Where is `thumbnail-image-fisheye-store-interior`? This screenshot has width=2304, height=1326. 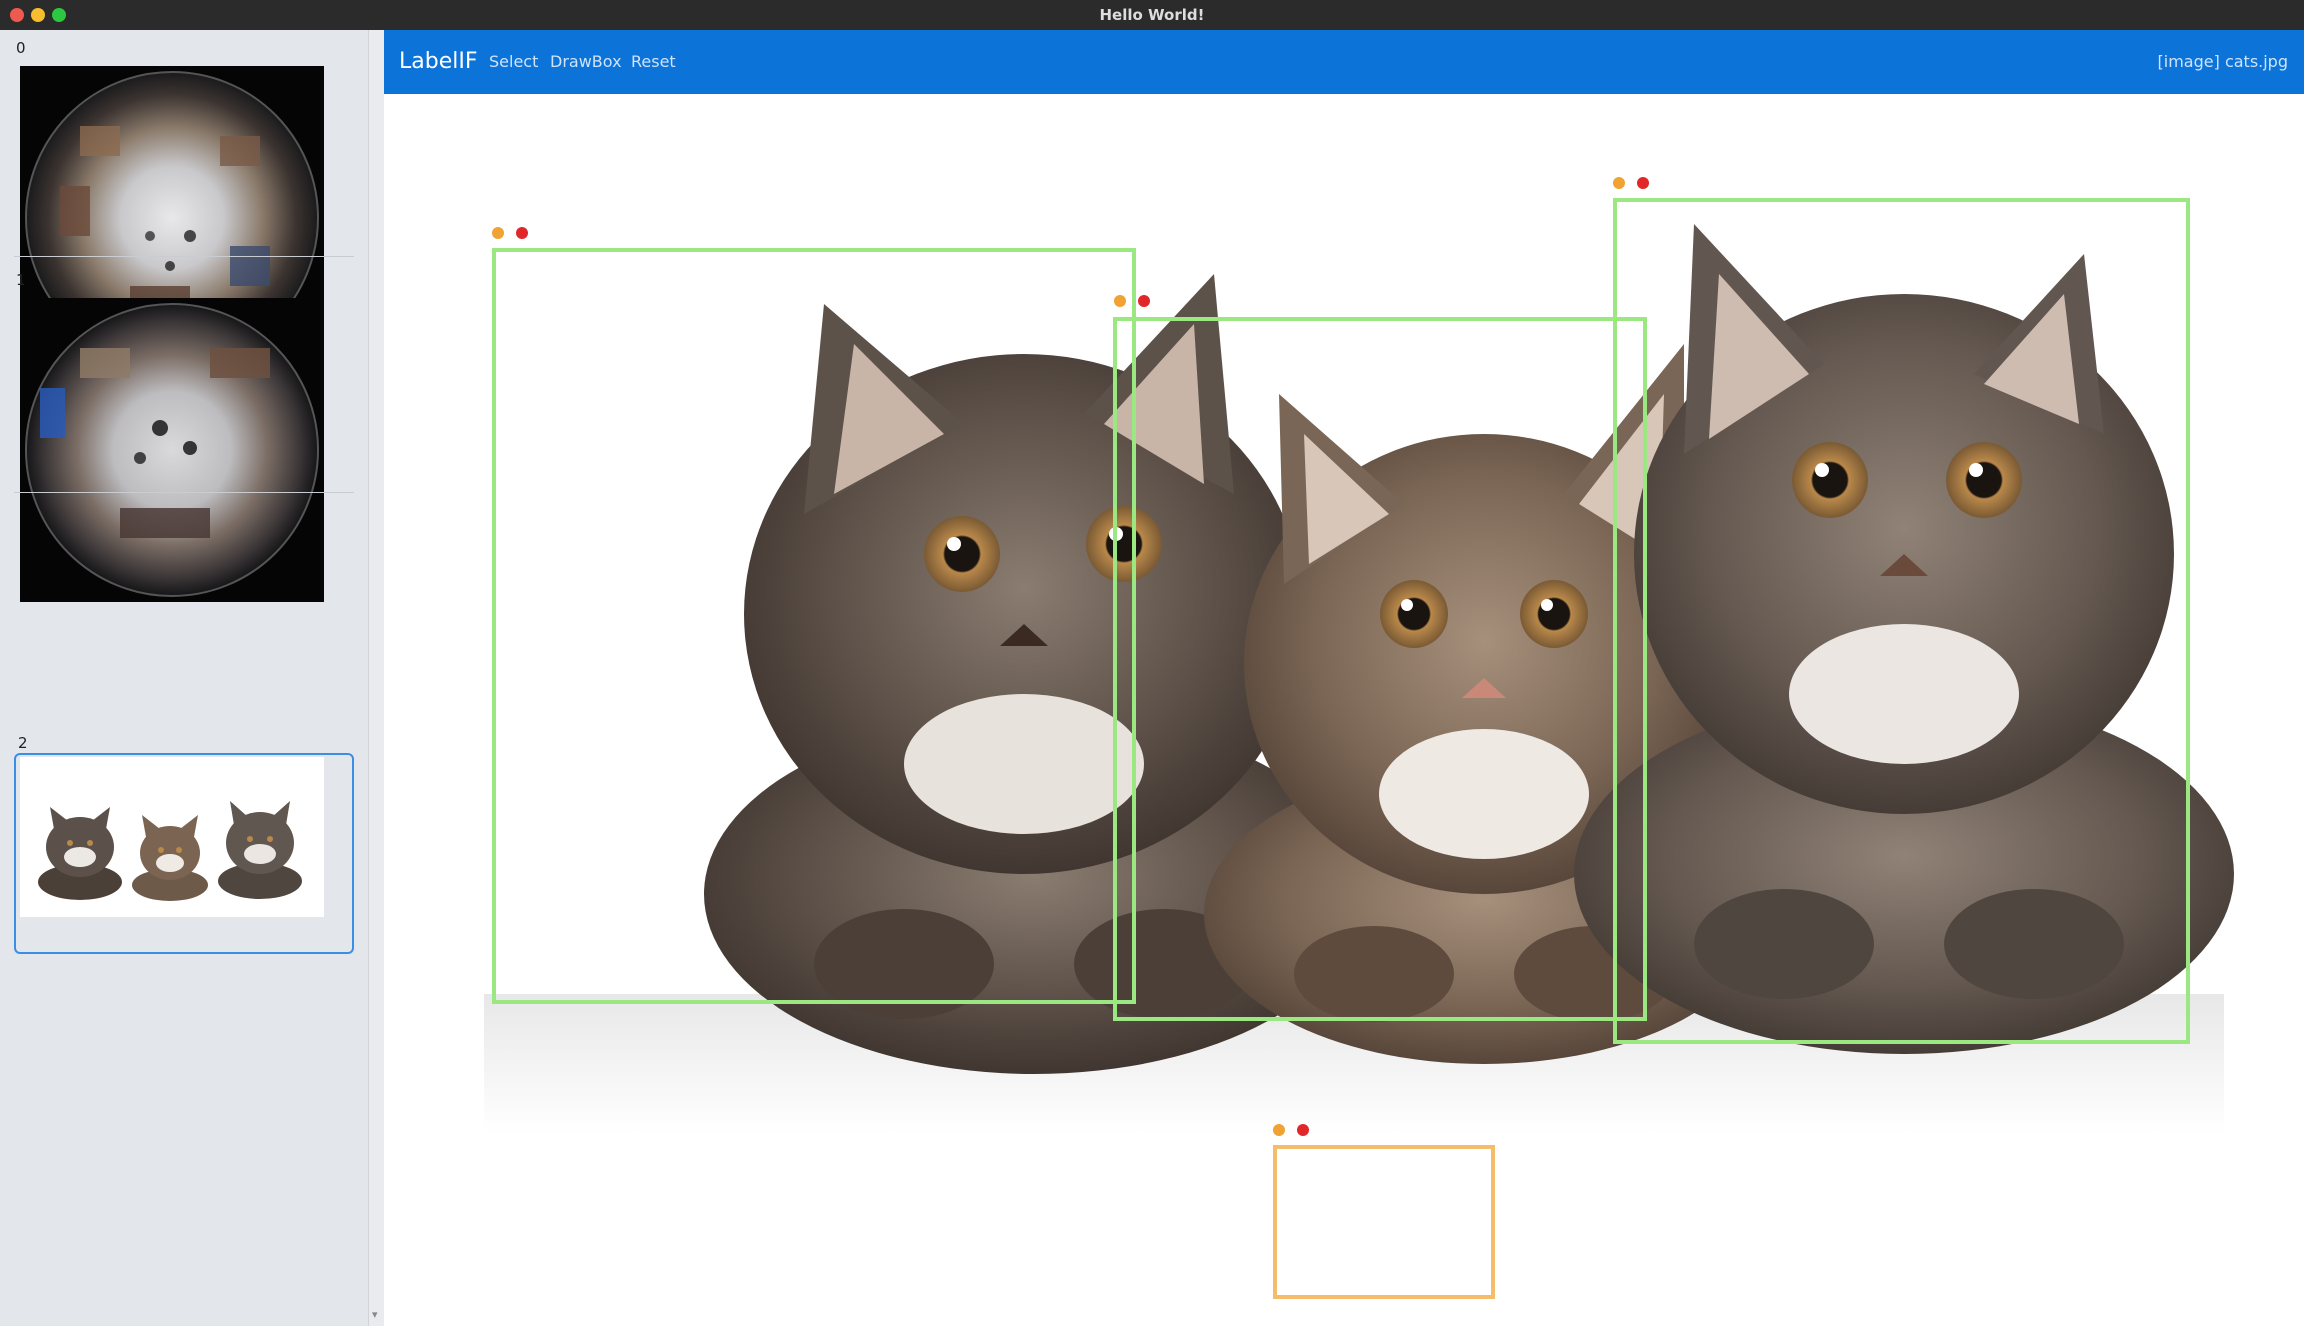 thumbnail-image-fisheye-store-interior is located at coordinates (172, 450).